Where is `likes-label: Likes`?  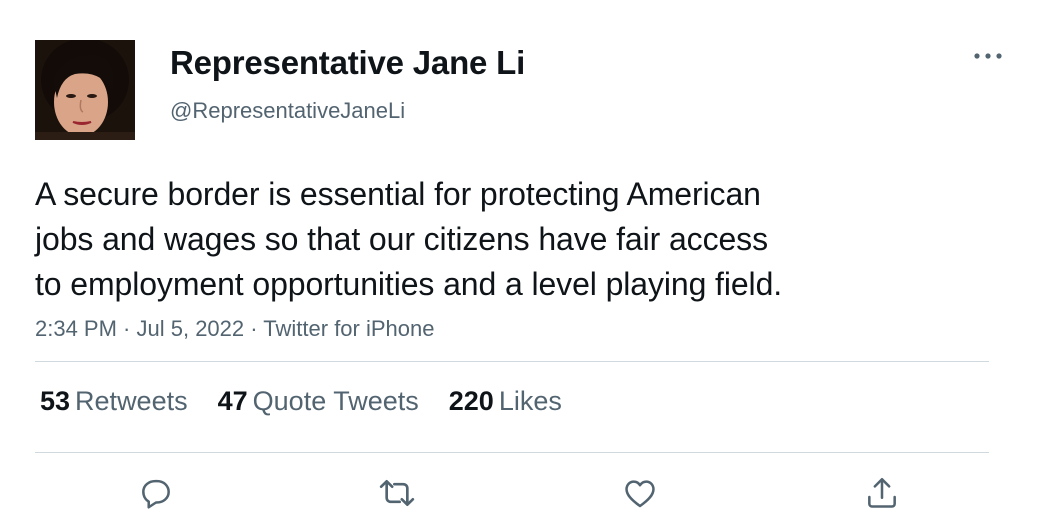
likes-label: Likes is located at coordinates (530, 401).